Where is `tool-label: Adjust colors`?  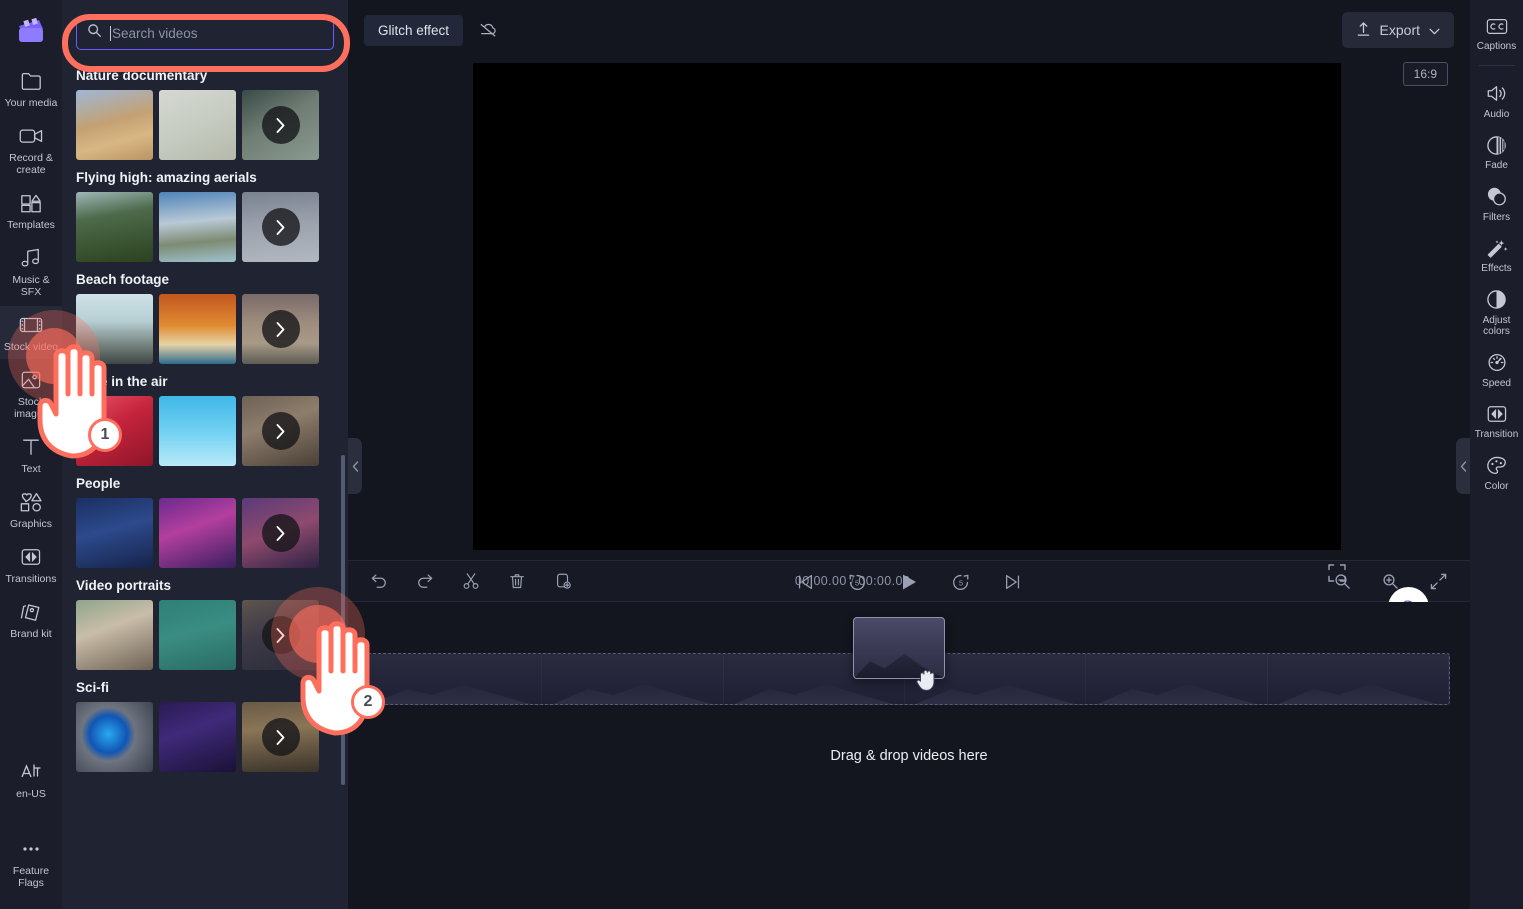 tool-label: Adjust colors is located at coordinates (1496, 326).